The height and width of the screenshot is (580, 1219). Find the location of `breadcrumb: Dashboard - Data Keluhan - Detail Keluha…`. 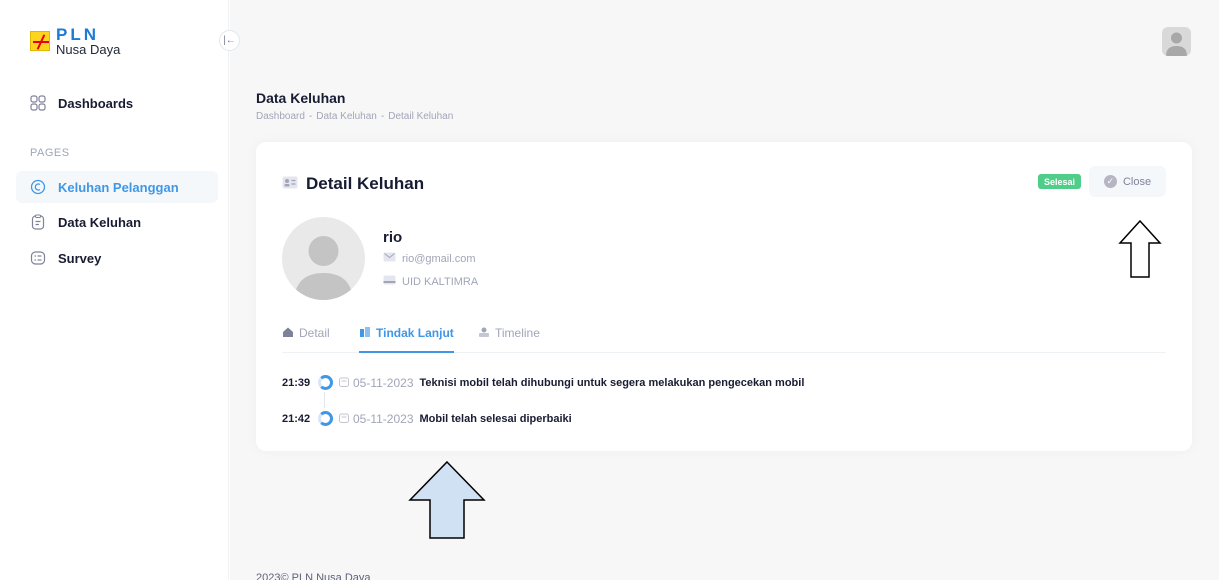

breadcrumb: Dashboard - Data Keluhan - Detail Keluha… is located at coordinates (354, 116).